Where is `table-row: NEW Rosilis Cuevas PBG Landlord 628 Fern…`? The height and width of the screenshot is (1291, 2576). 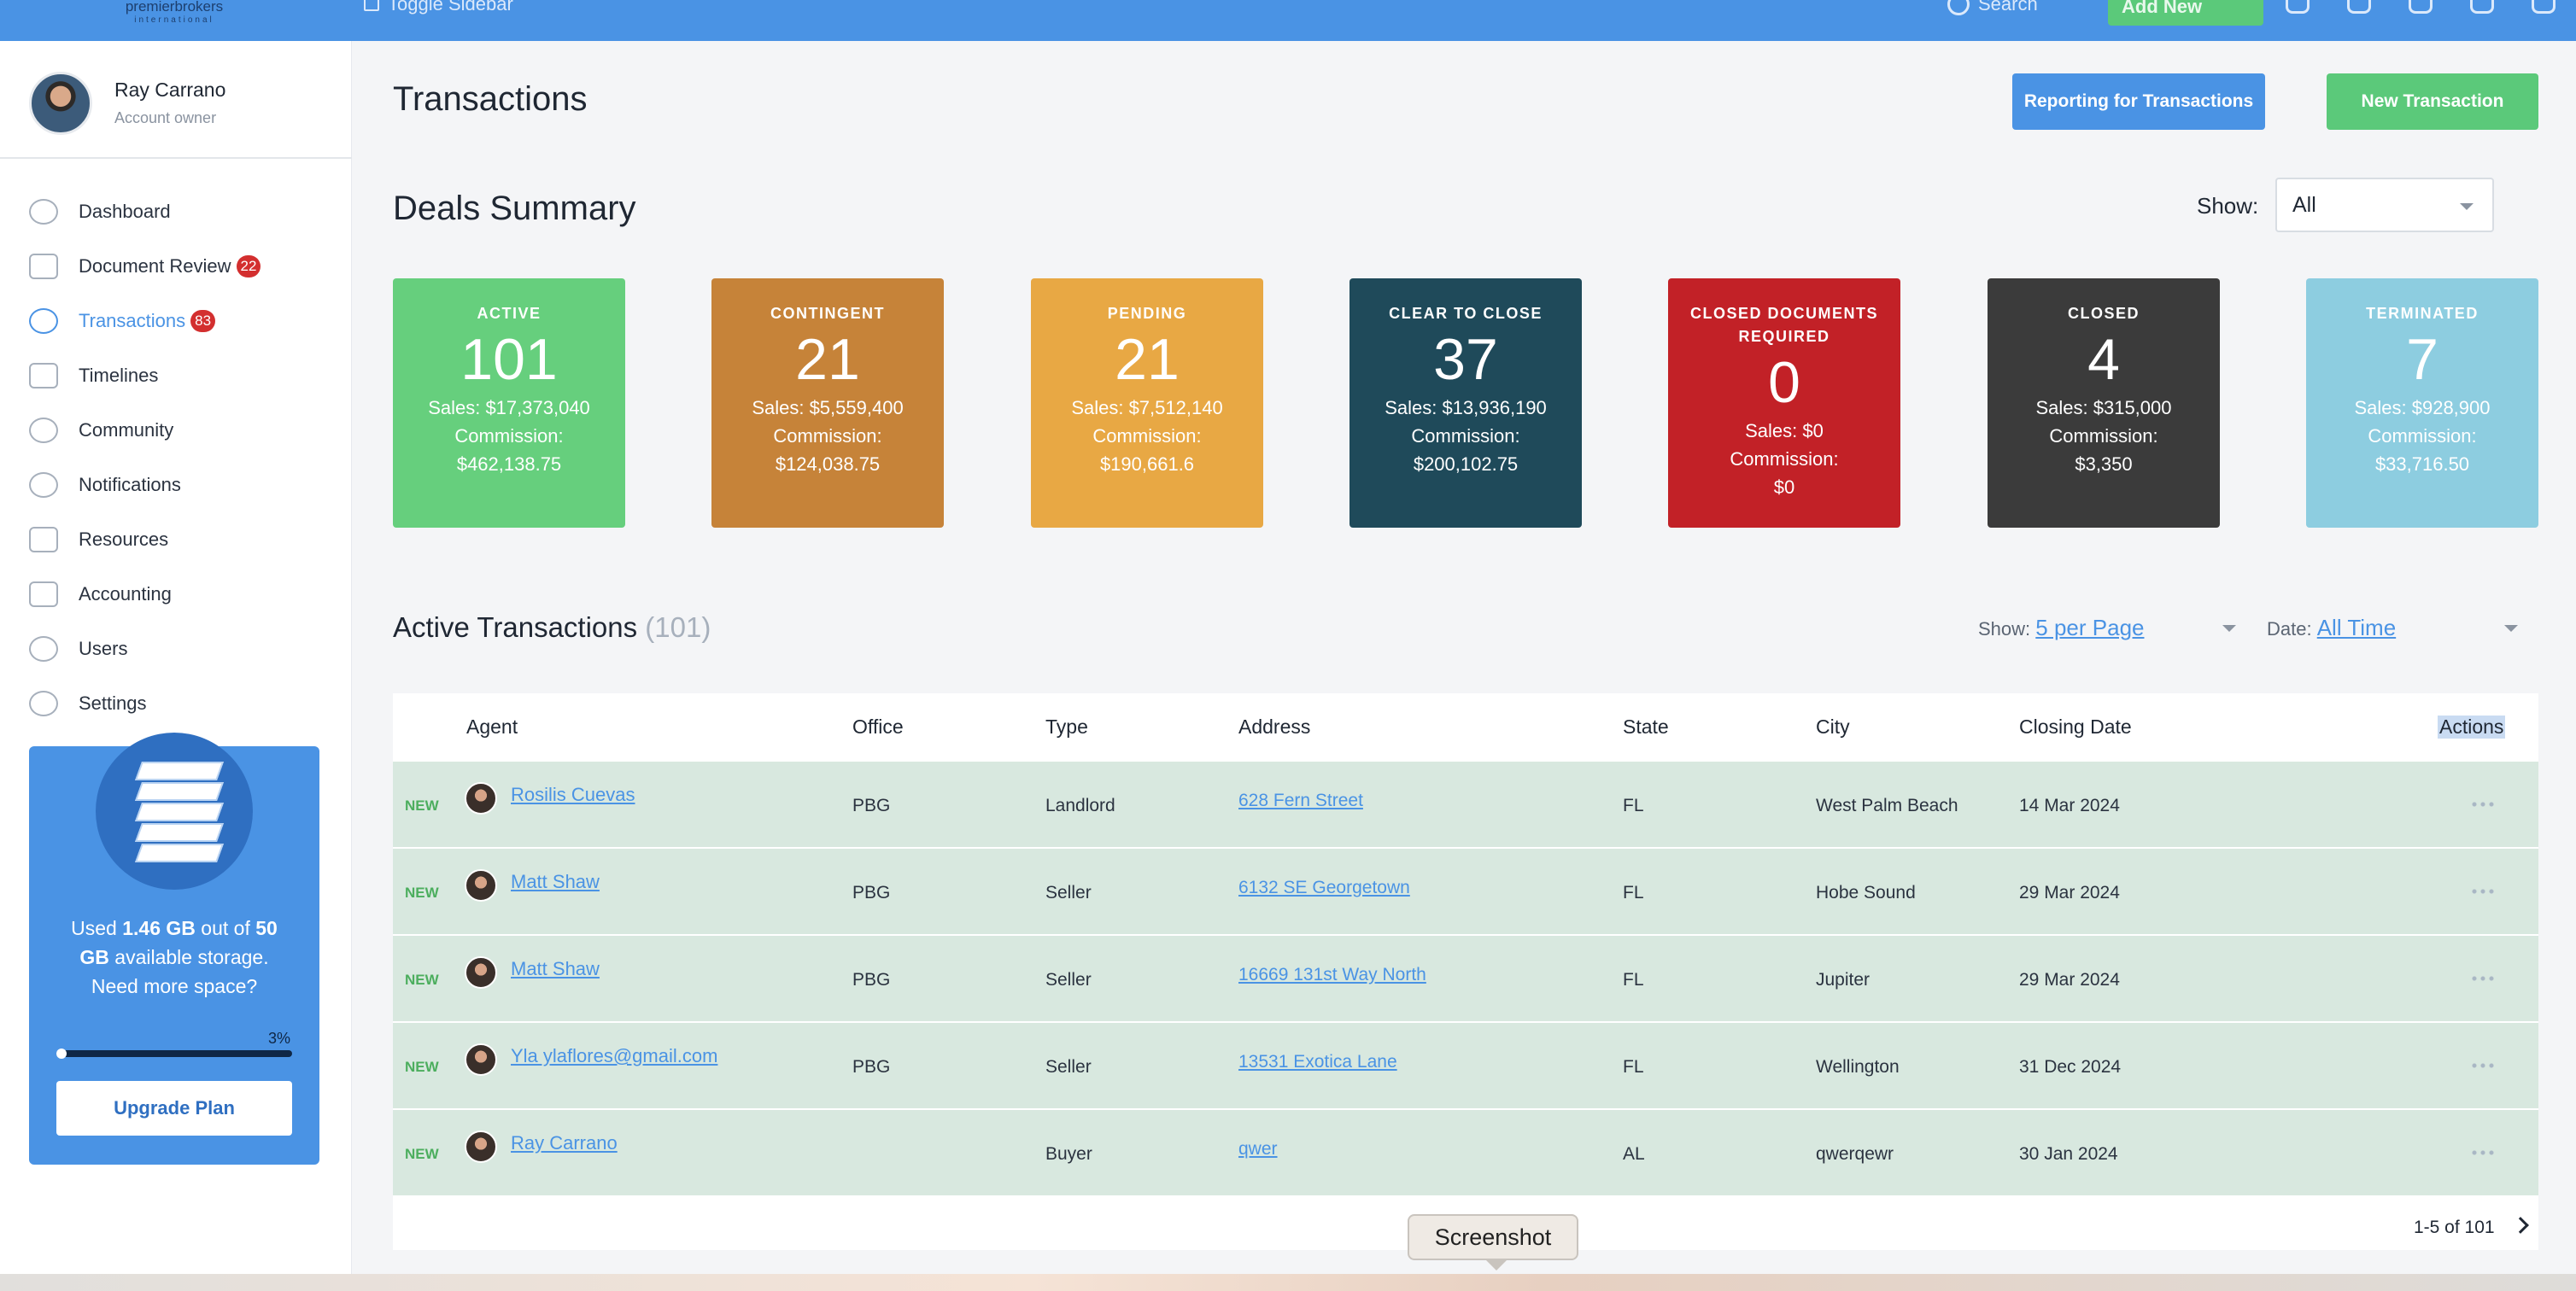
table-row: NEW Rosilis Cuevas PBG Landlord 628 Fern… is located at coordinates (1465, 803).